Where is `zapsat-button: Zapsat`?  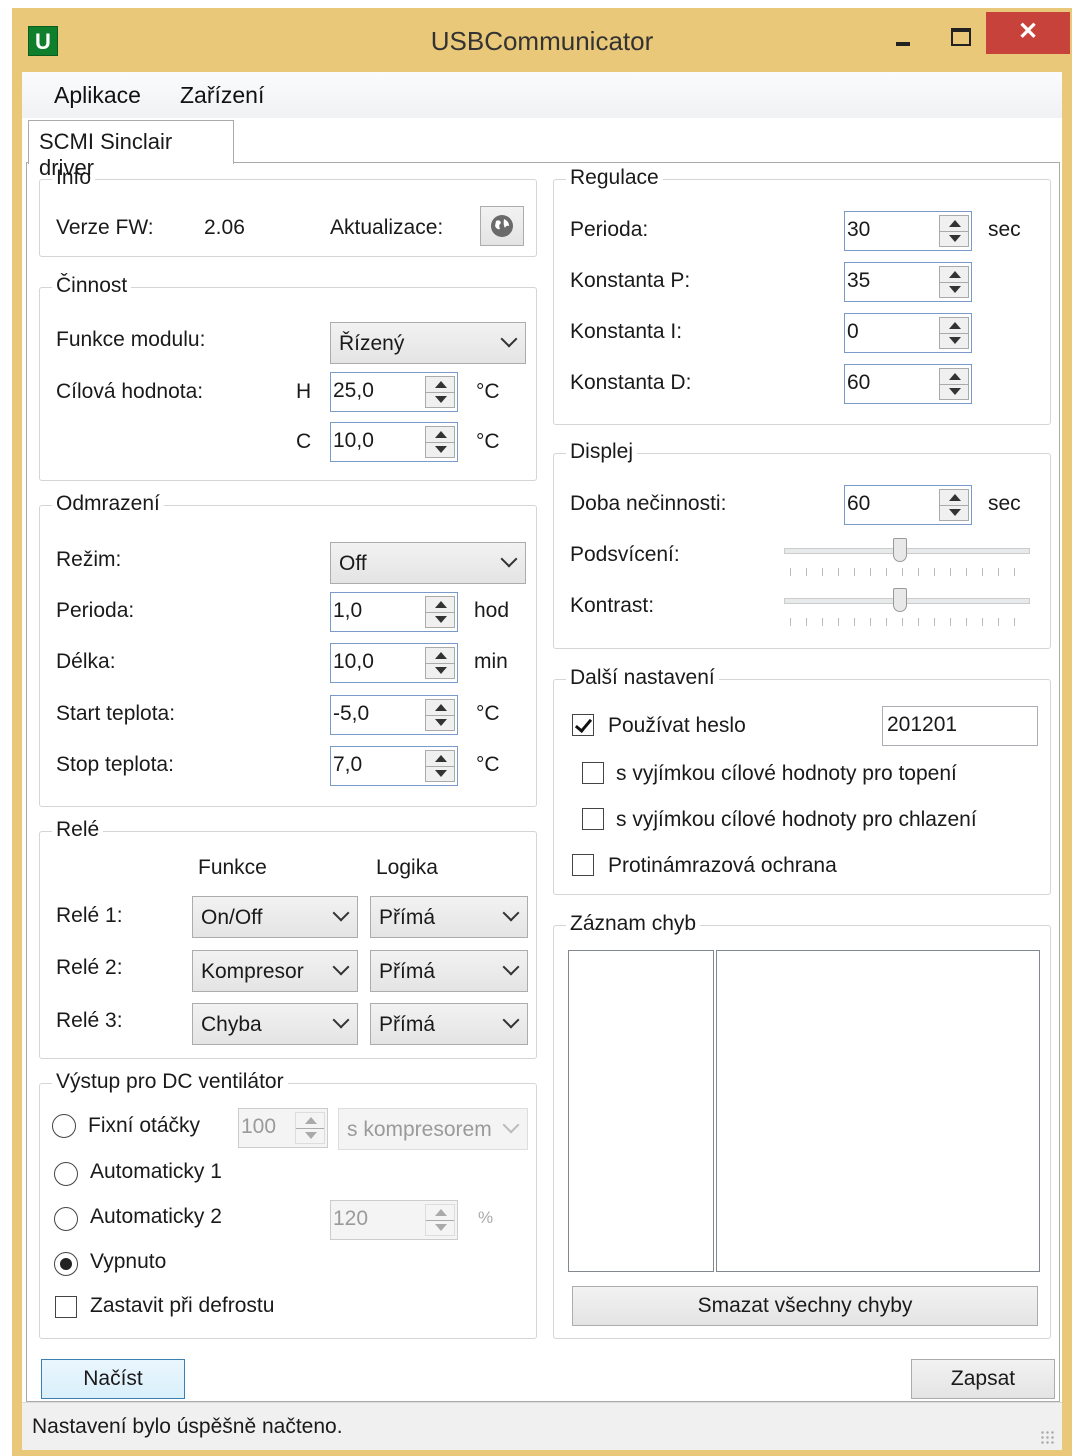 zapsat-button: Zapsat is located at coordinates (983, 1379).